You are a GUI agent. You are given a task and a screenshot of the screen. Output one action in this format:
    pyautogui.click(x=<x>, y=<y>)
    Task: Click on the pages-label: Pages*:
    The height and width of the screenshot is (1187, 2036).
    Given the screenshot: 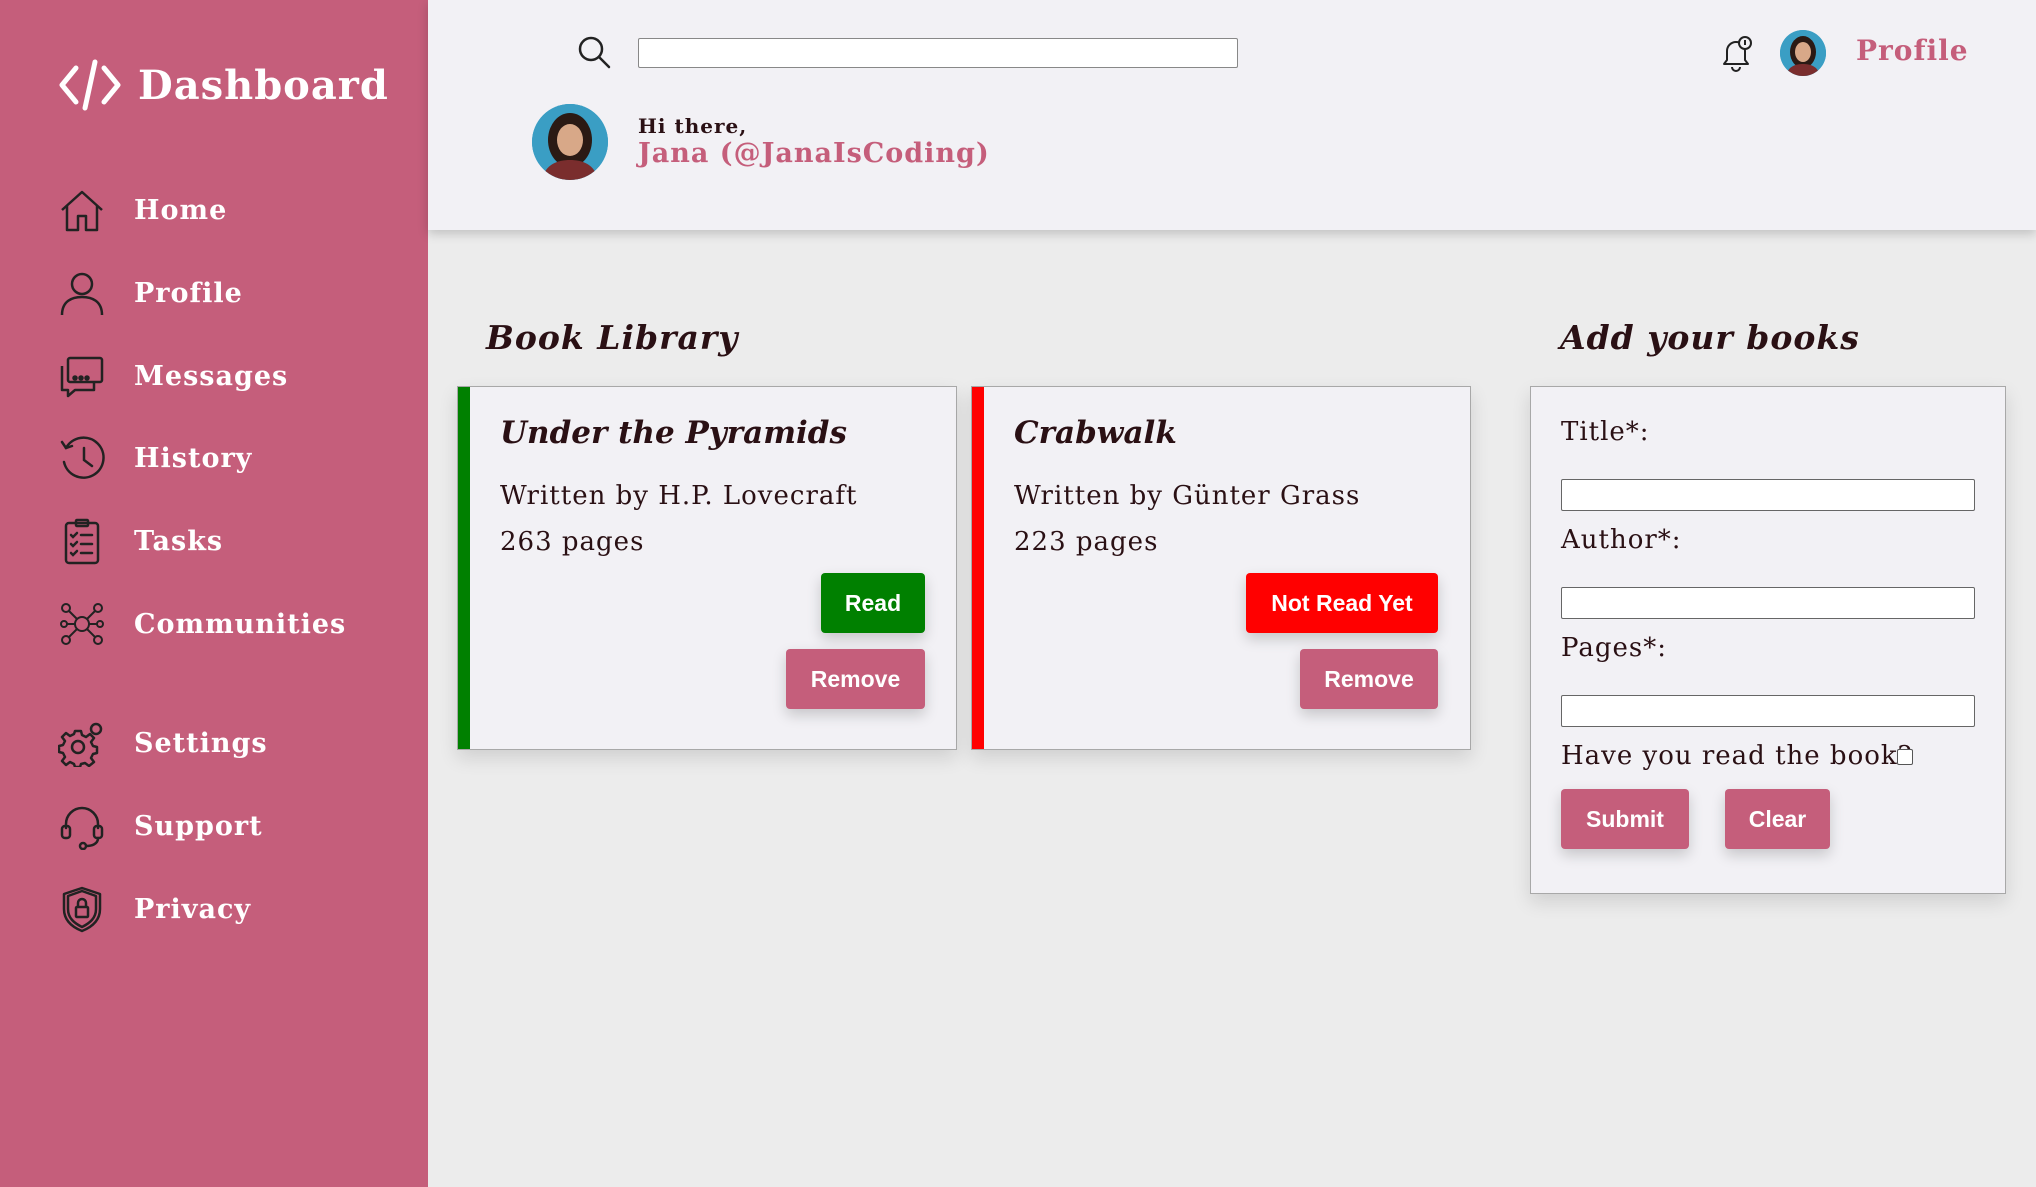 What is the action you would take?
    pyautogui.click(x=1614, y=648)
    